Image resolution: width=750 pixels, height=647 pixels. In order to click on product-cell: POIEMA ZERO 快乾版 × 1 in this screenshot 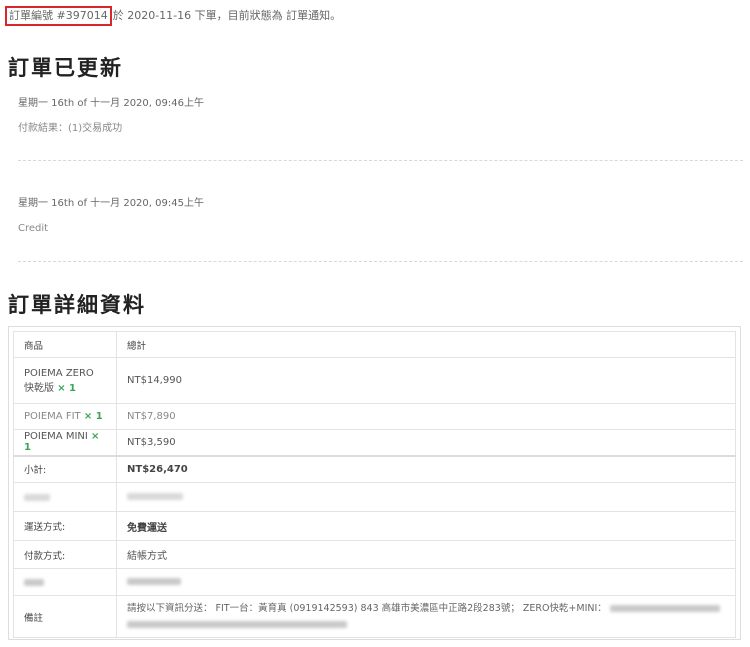, I will do `click(65, 380)`.